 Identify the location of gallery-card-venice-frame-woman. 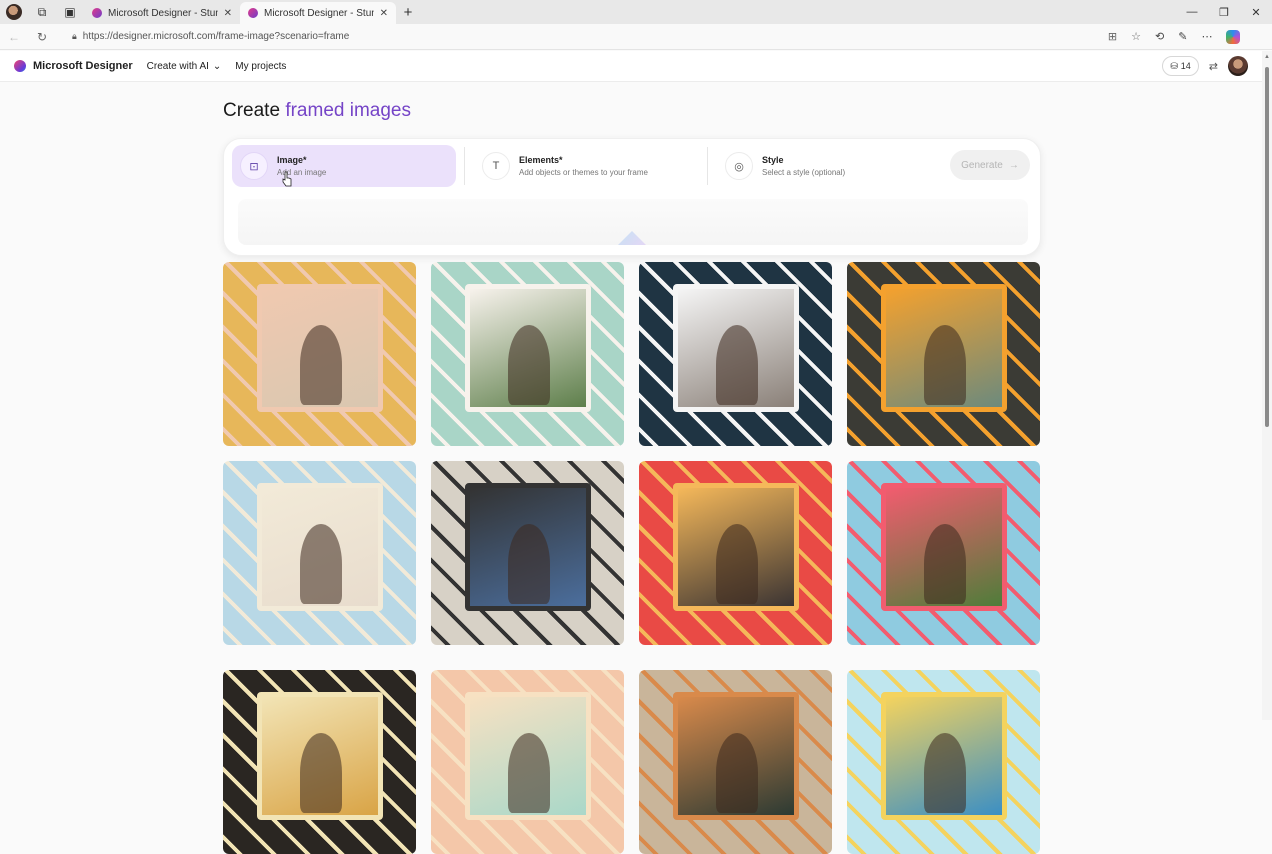
(319, 553).